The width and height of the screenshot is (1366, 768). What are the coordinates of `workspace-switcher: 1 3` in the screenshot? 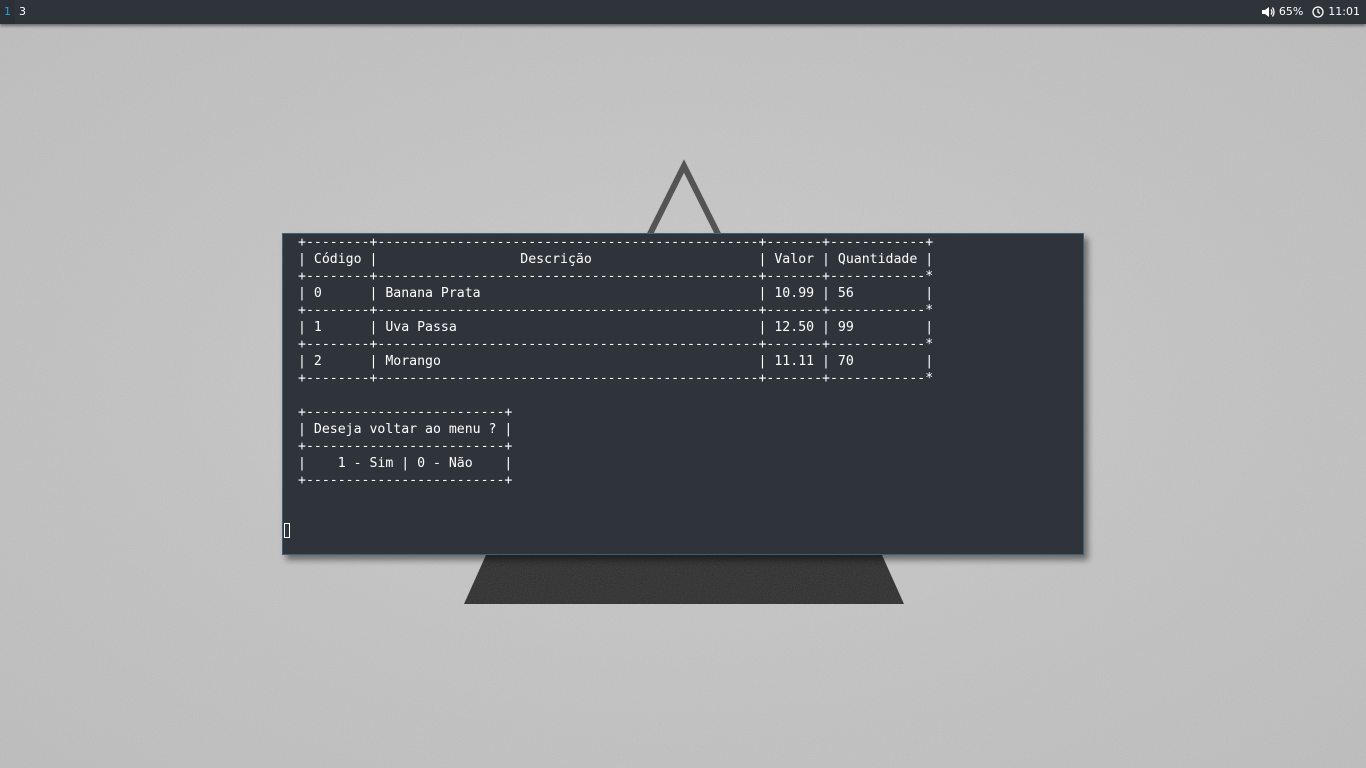 It's located at (15, 12).